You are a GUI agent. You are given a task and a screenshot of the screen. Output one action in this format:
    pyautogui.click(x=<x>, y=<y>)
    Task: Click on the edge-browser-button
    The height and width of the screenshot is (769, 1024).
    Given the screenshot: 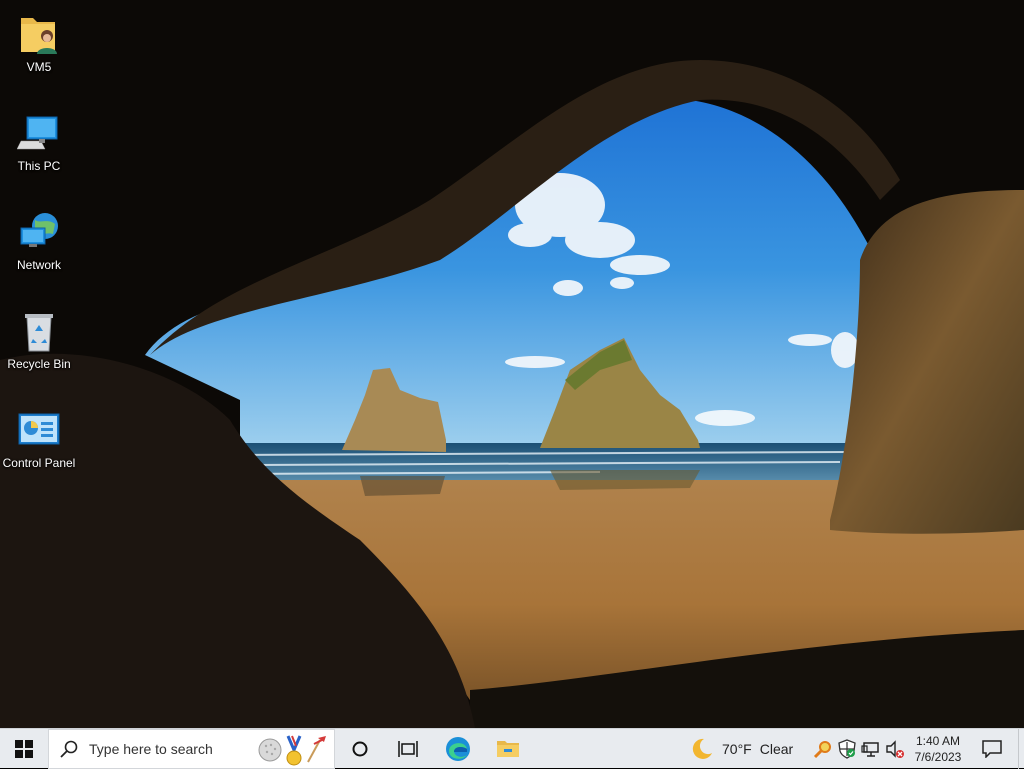 What is the action you would take?
    pyautogui.click(x=458, y=749)
    